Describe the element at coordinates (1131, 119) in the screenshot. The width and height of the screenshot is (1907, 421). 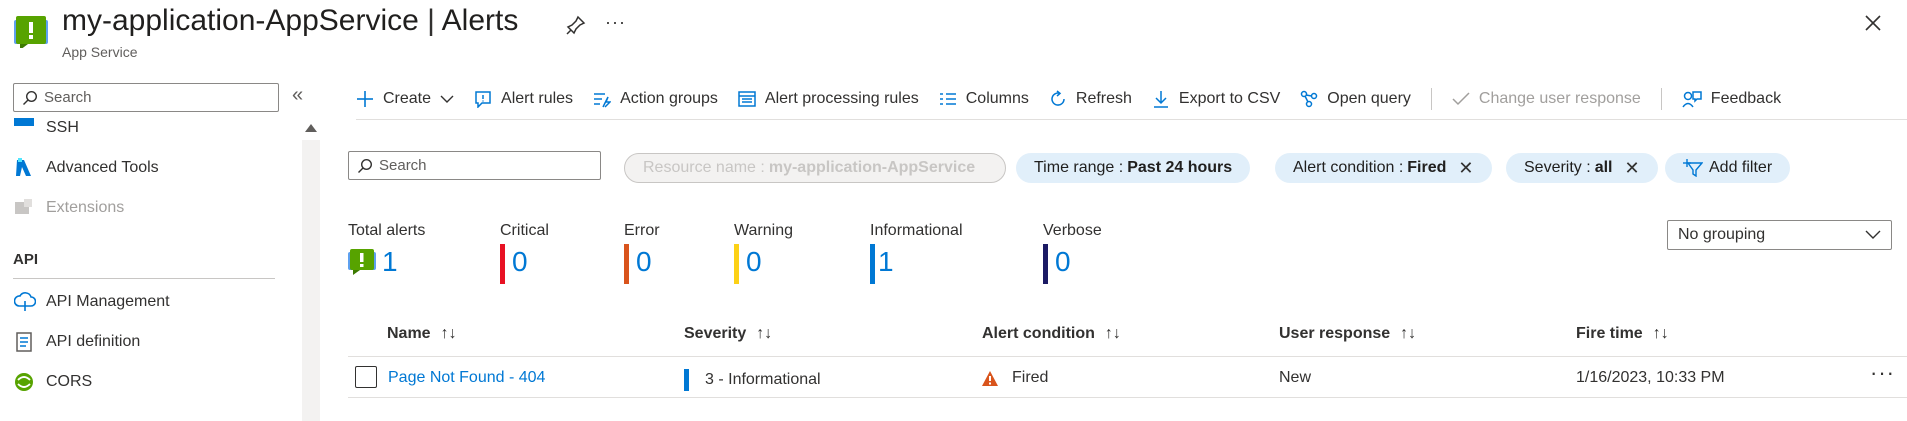
I see `toolbar-divider-line` at that location.